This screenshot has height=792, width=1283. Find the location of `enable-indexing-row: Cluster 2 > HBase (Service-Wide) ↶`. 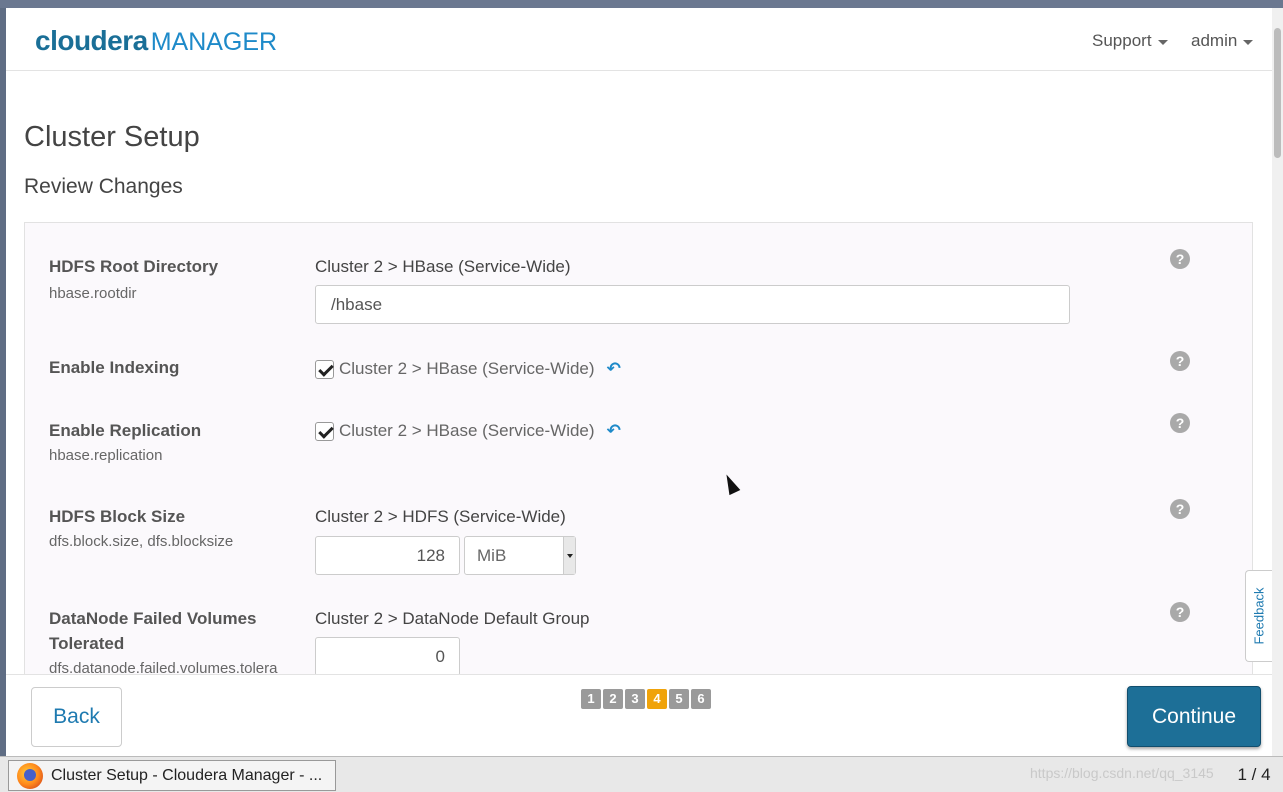

enable-indexing-row: Cluster 2 > HBase (Service-Wide) ↶ is located at coordinates (468, 369).